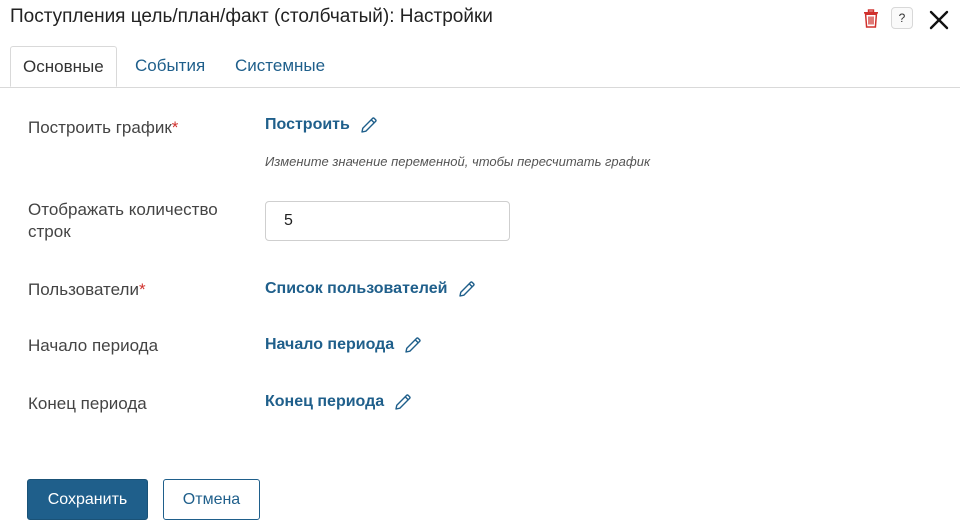 The height and width of the screenshot is (531, 960). I want to click on period-start-value: Начало периода, so click(330, 344).